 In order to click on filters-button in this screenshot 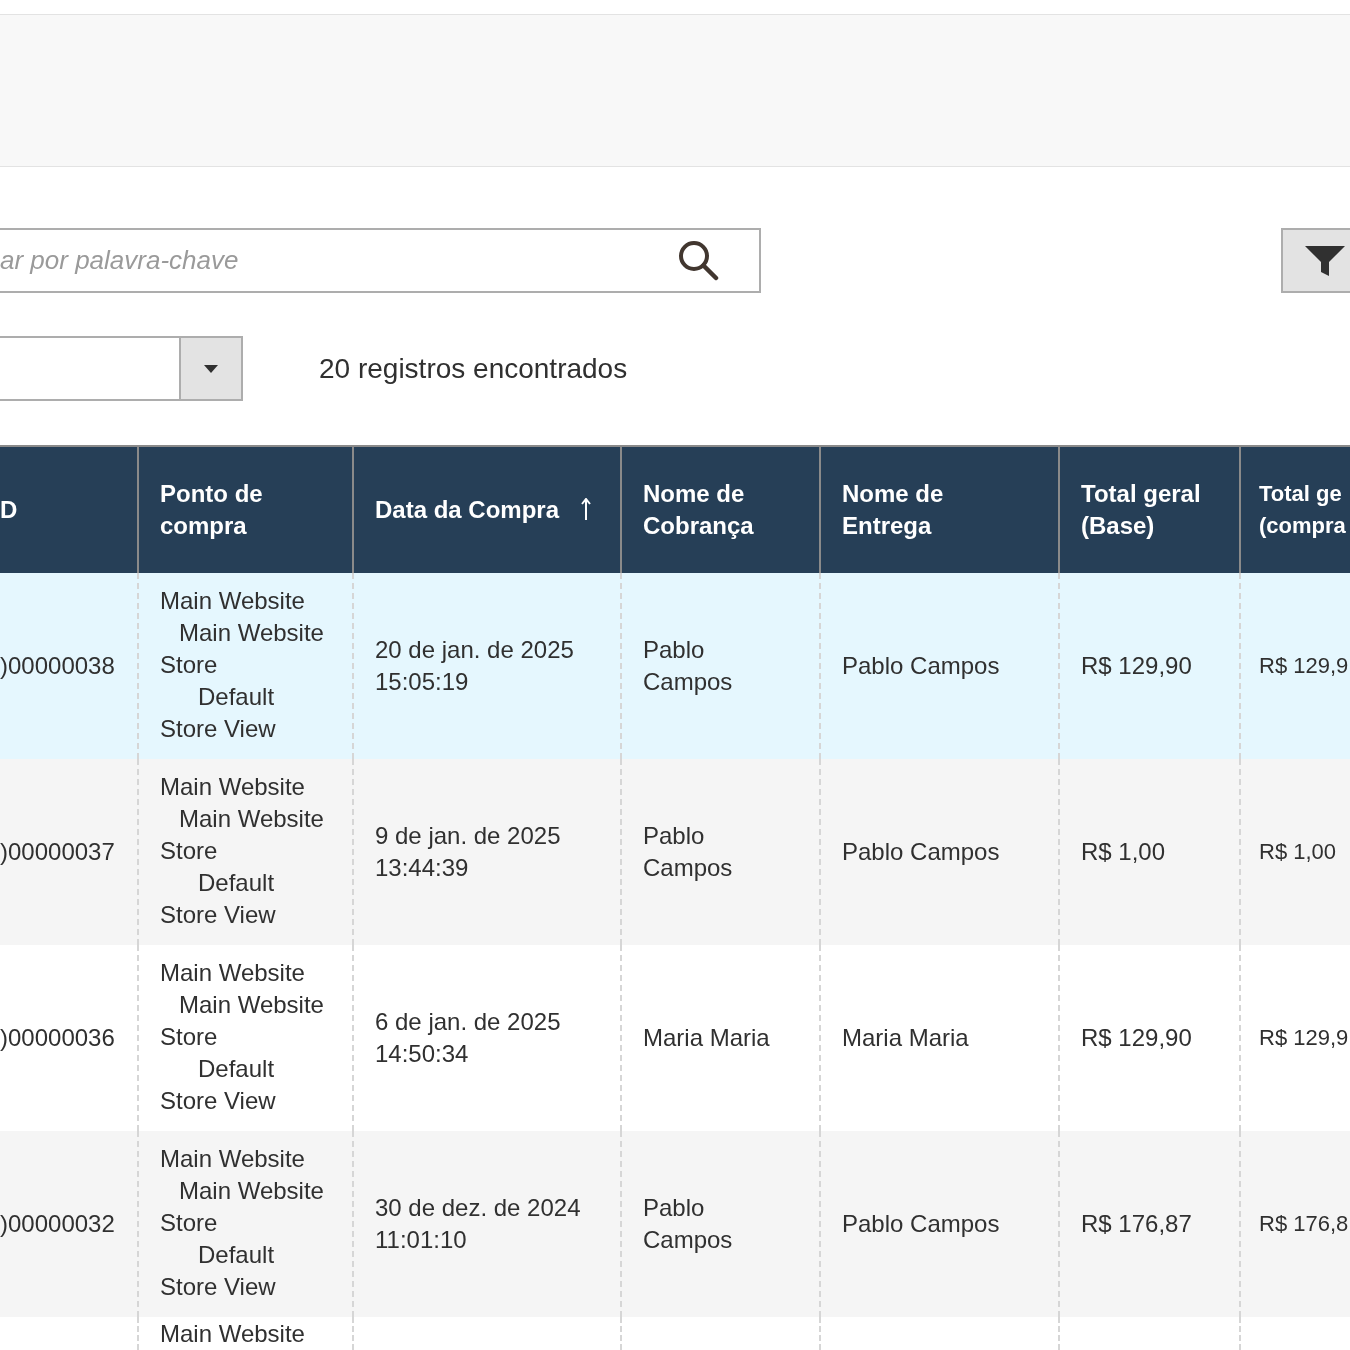, I will do `click(1315, 260)`.